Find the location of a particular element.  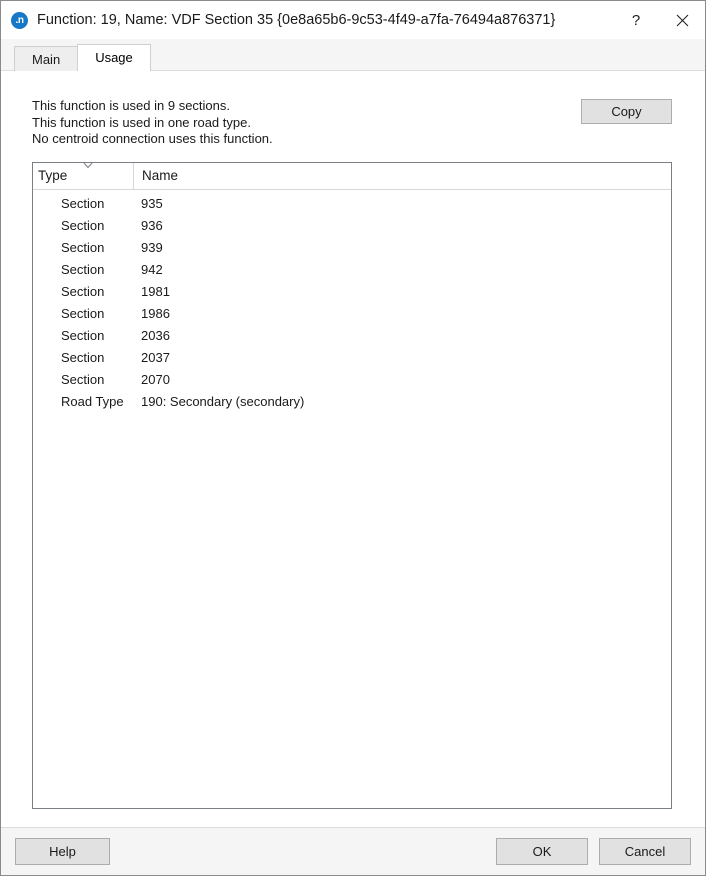

table-row: Section 2036 is located at coordinates (352, 336).